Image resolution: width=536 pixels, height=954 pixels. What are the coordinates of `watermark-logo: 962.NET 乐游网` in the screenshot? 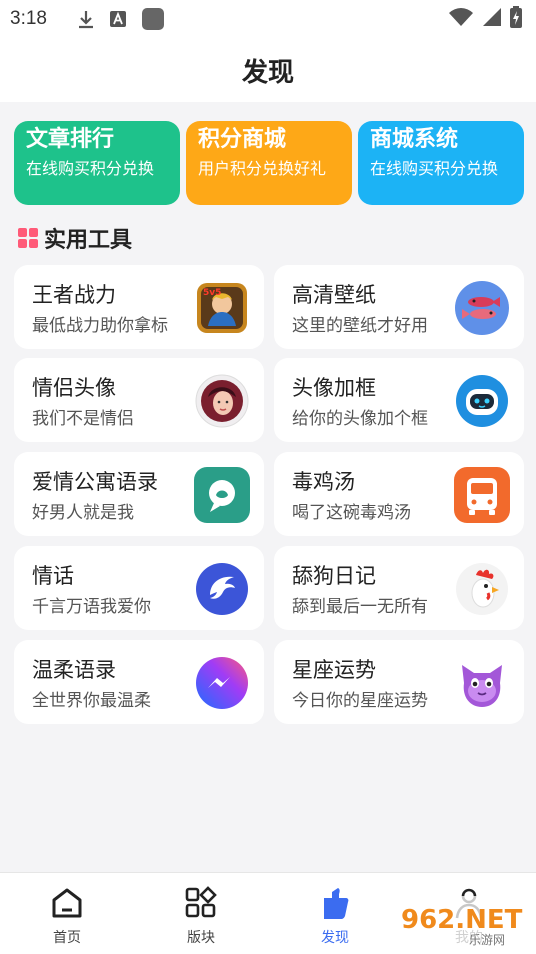 It's located at (463, 916).